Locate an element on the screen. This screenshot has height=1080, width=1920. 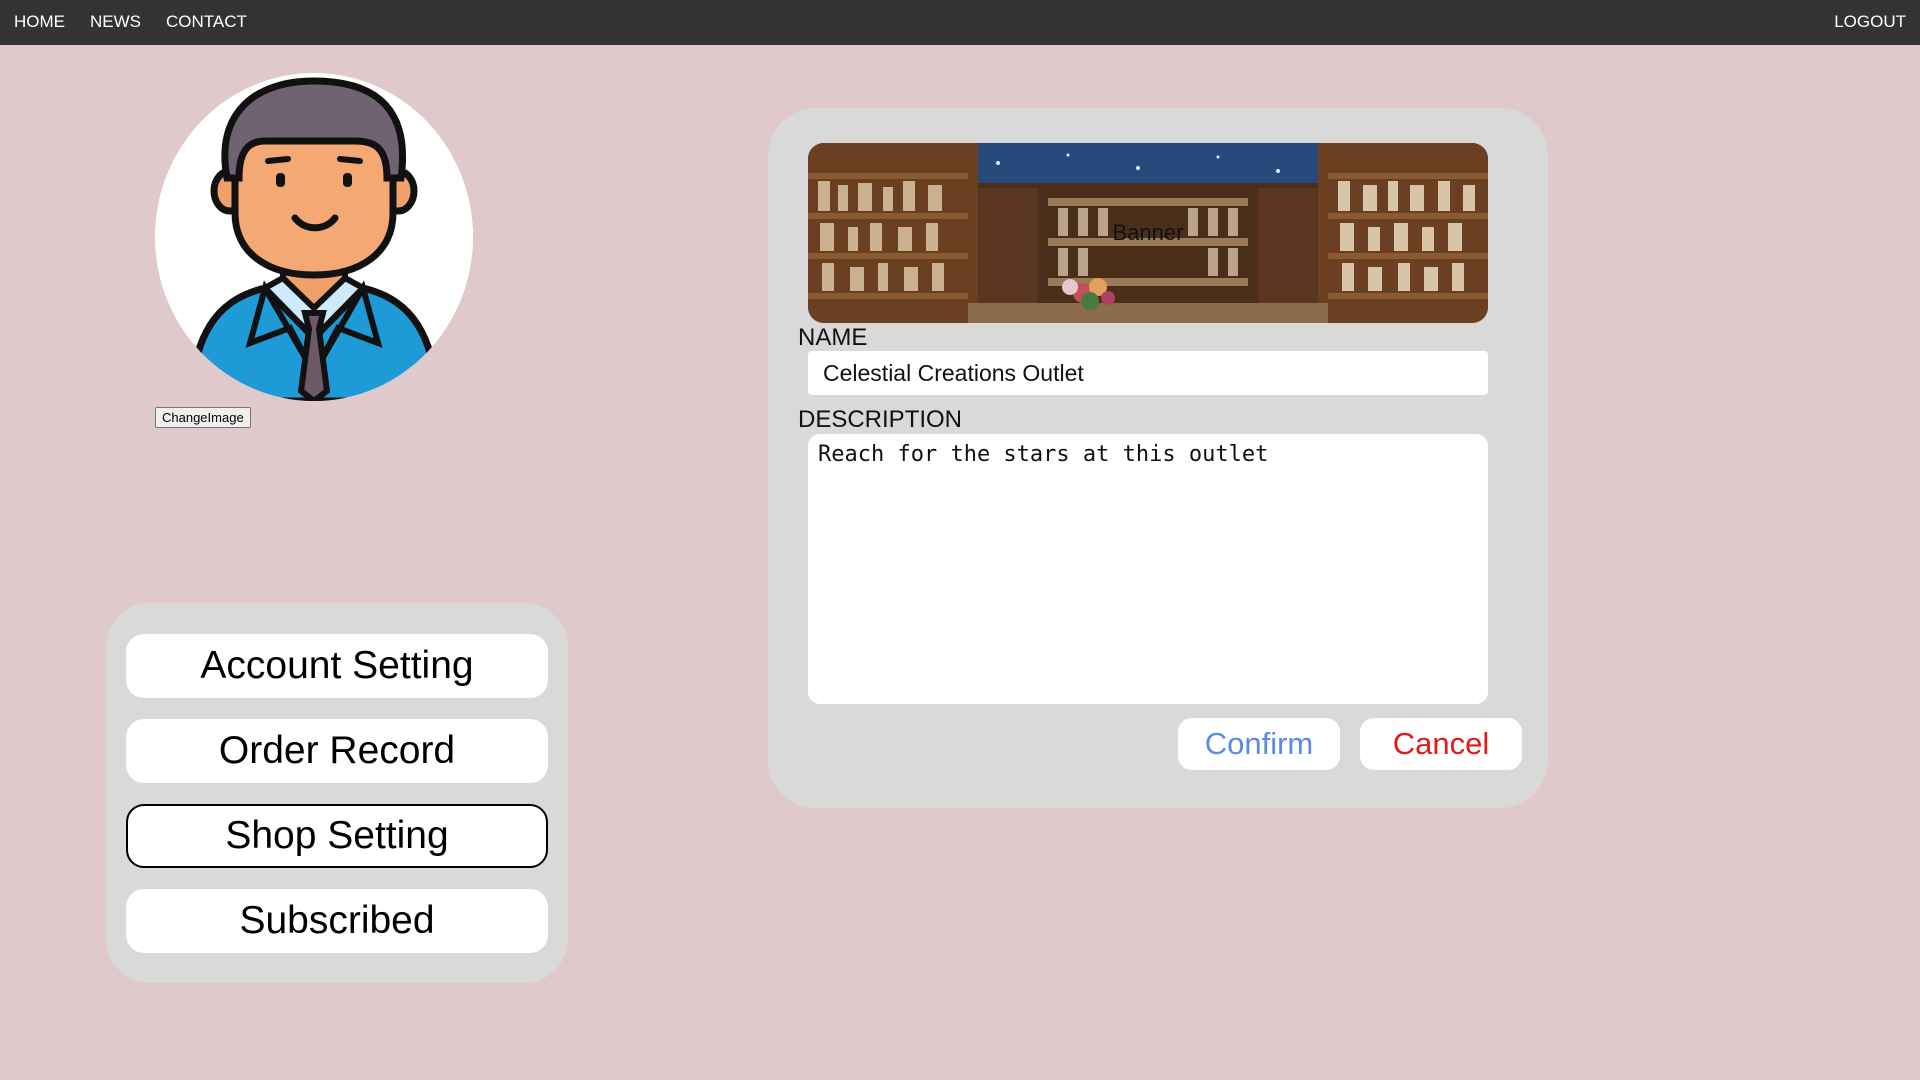
banner-alt-text: Banner is located at coordinates (1148, 232).